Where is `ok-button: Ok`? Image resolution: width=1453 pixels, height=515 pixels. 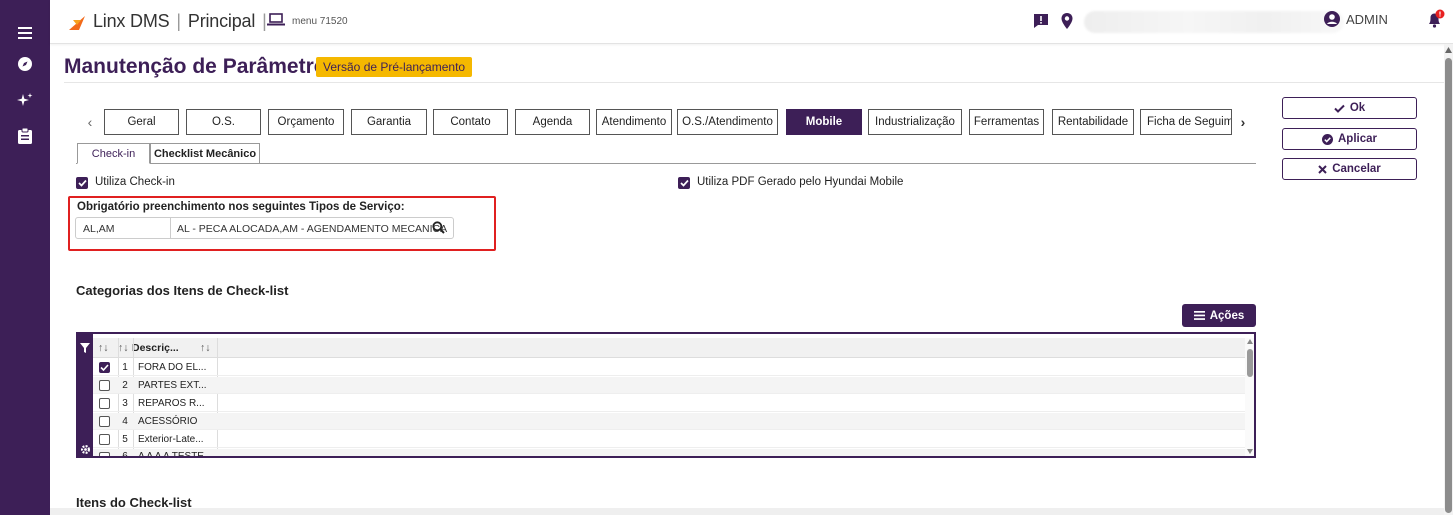 ok-button: Ok is located at coordinates (1349, 108).